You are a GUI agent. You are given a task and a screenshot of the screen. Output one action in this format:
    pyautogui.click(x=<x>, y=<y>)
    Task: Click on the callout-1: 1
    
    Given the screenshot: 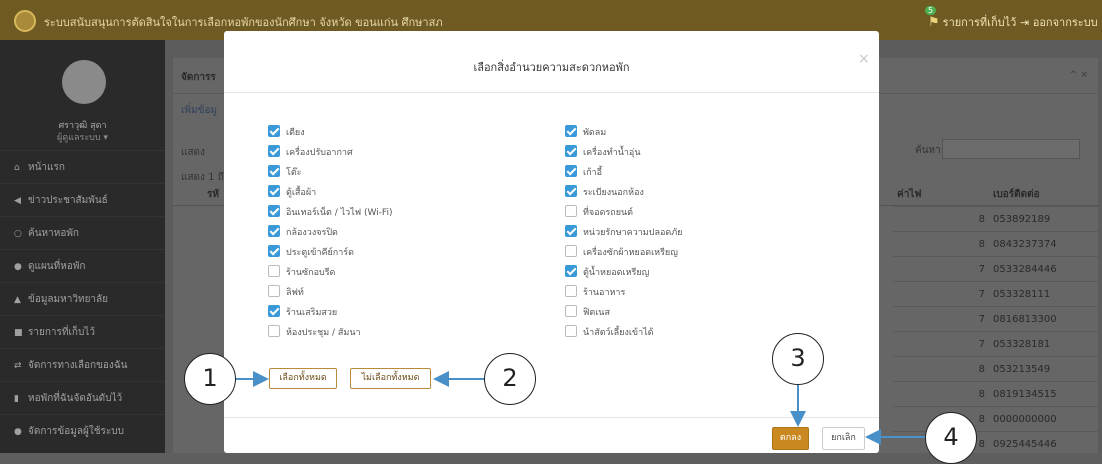 What is the action you would take?
    pyautogui.click(x=210, y=379)
    